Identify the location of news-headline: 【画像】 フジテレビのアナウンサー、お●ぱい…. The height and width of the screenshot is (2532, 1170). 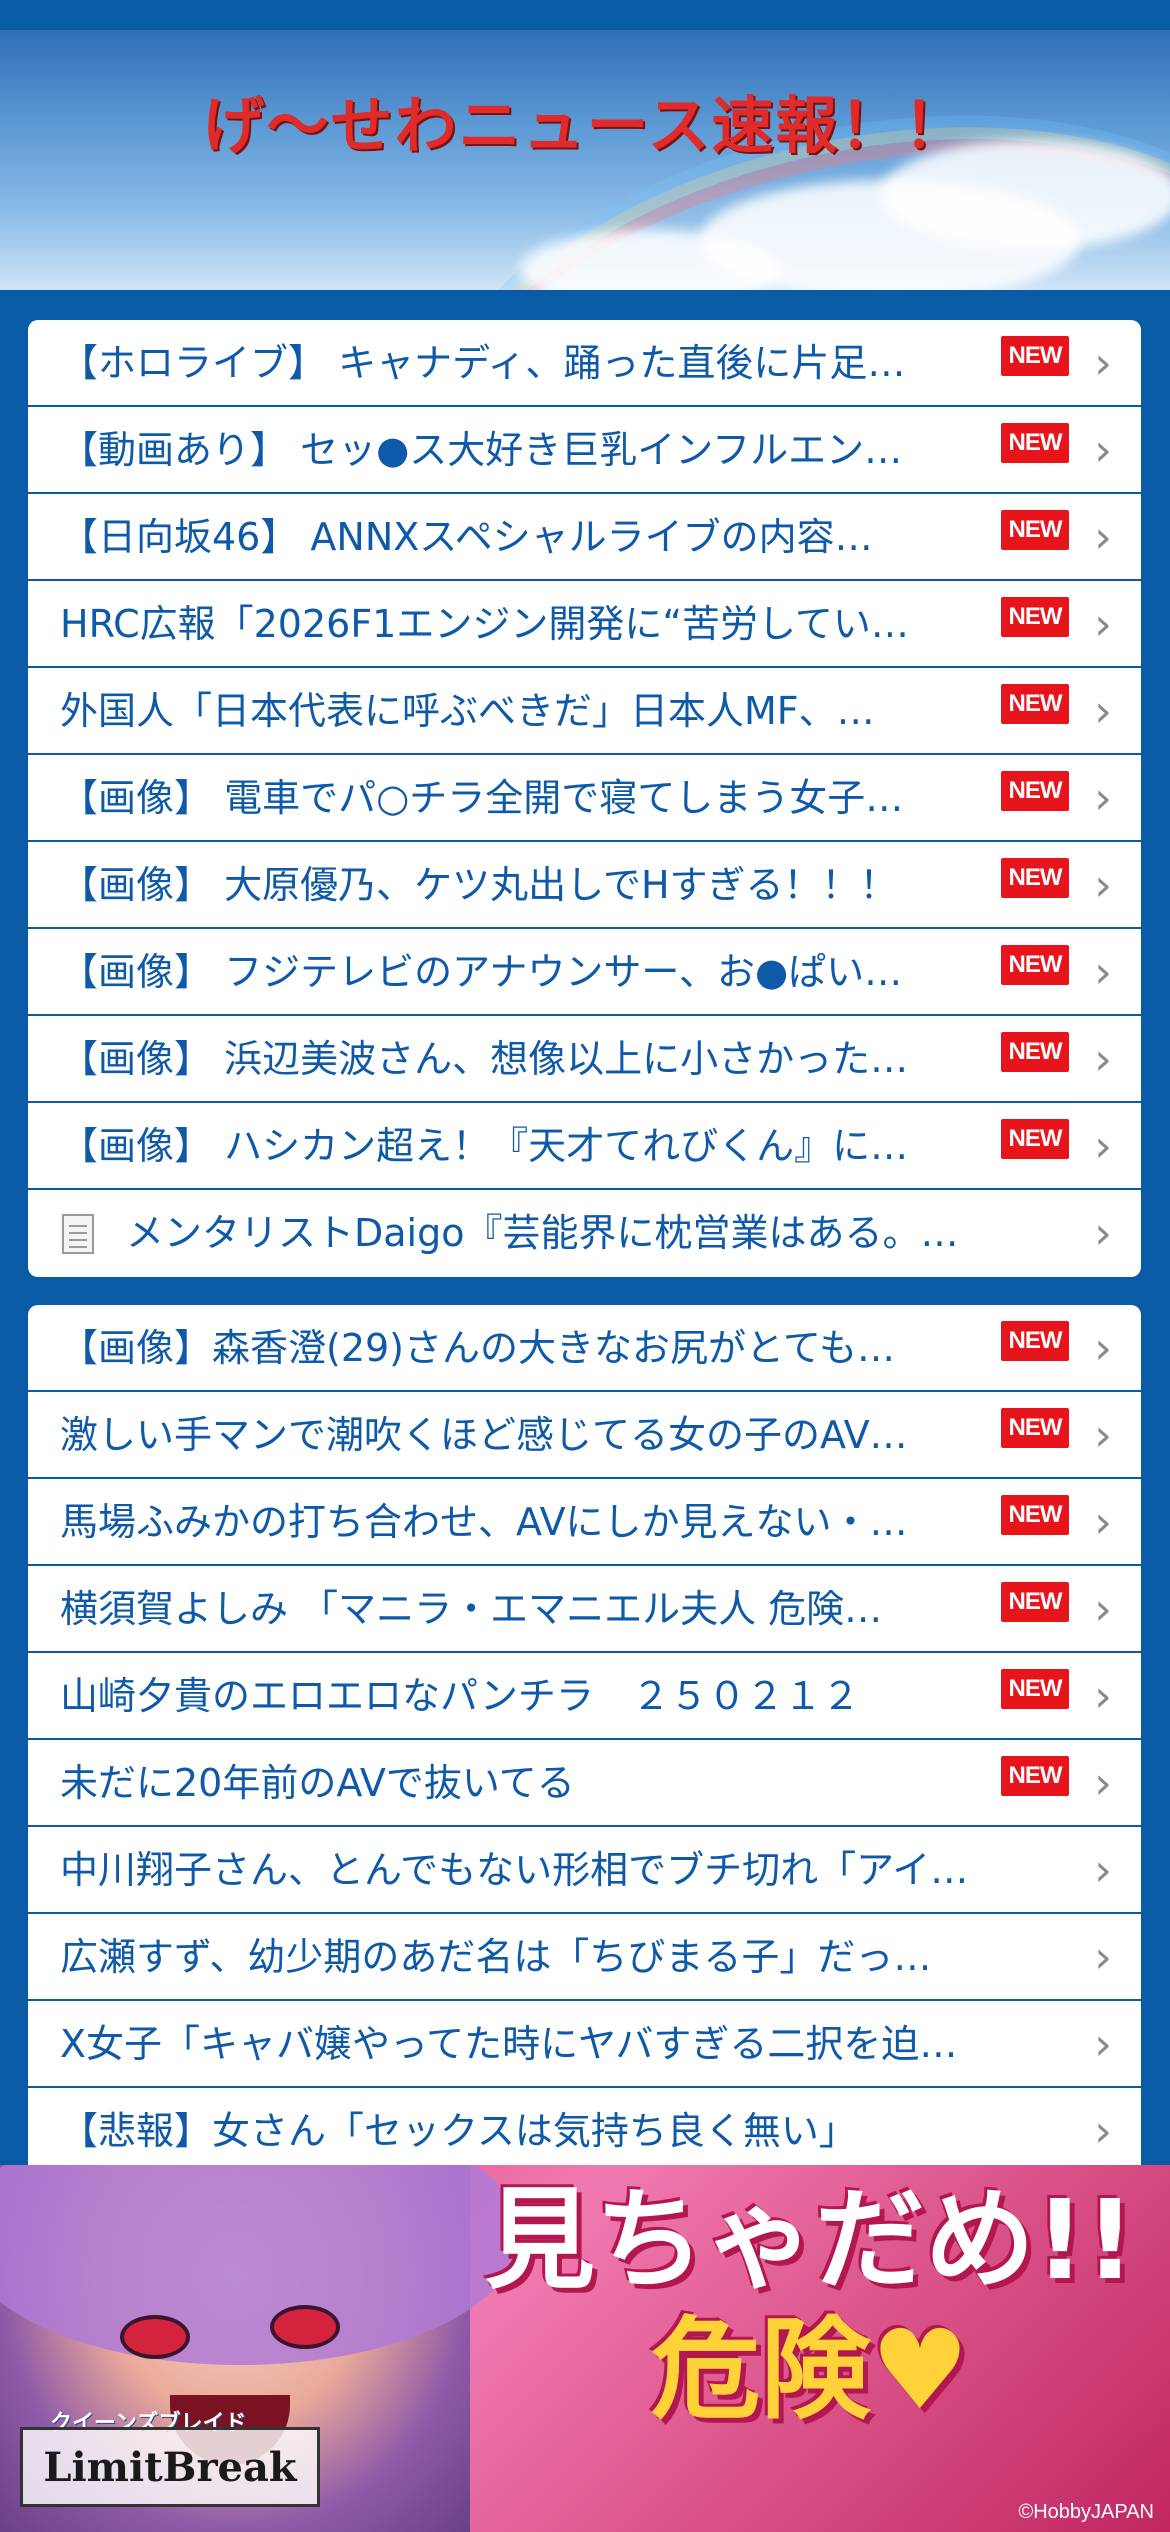
(481, 972).